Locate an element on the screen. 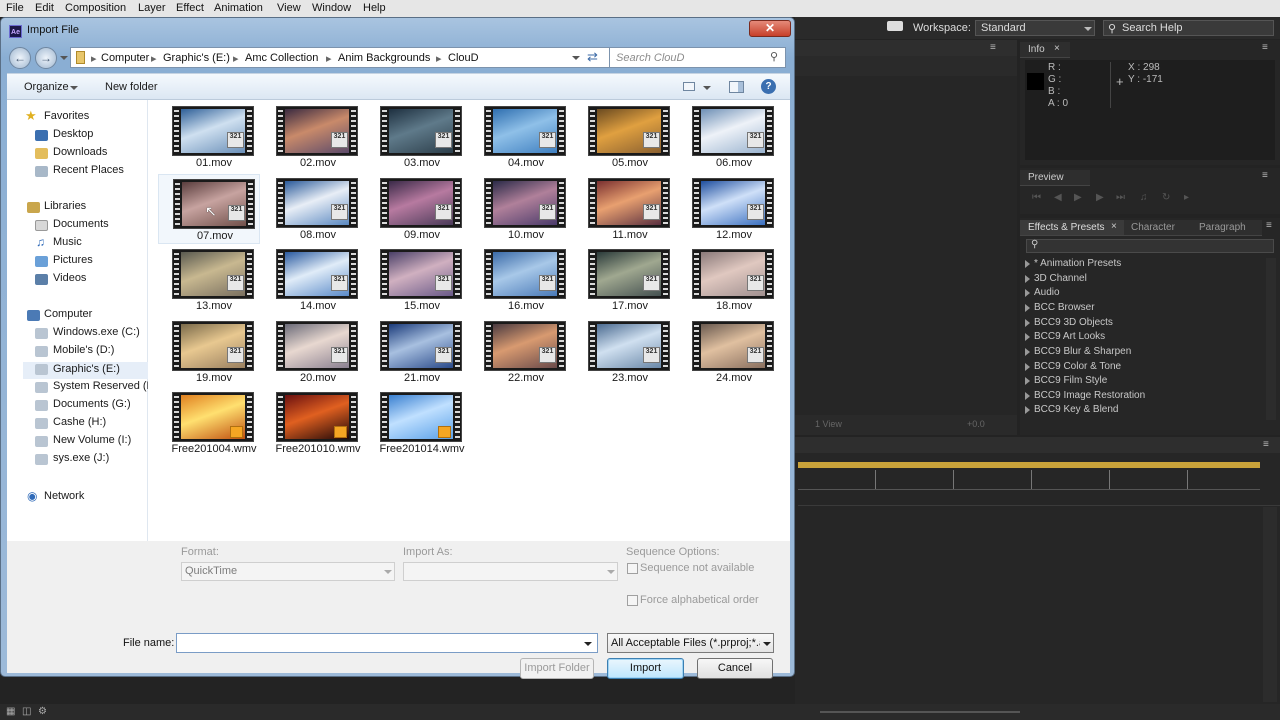 The image size is (1280, 720). file-tile: Free201014.wmv is located at coordinates (417, 423).